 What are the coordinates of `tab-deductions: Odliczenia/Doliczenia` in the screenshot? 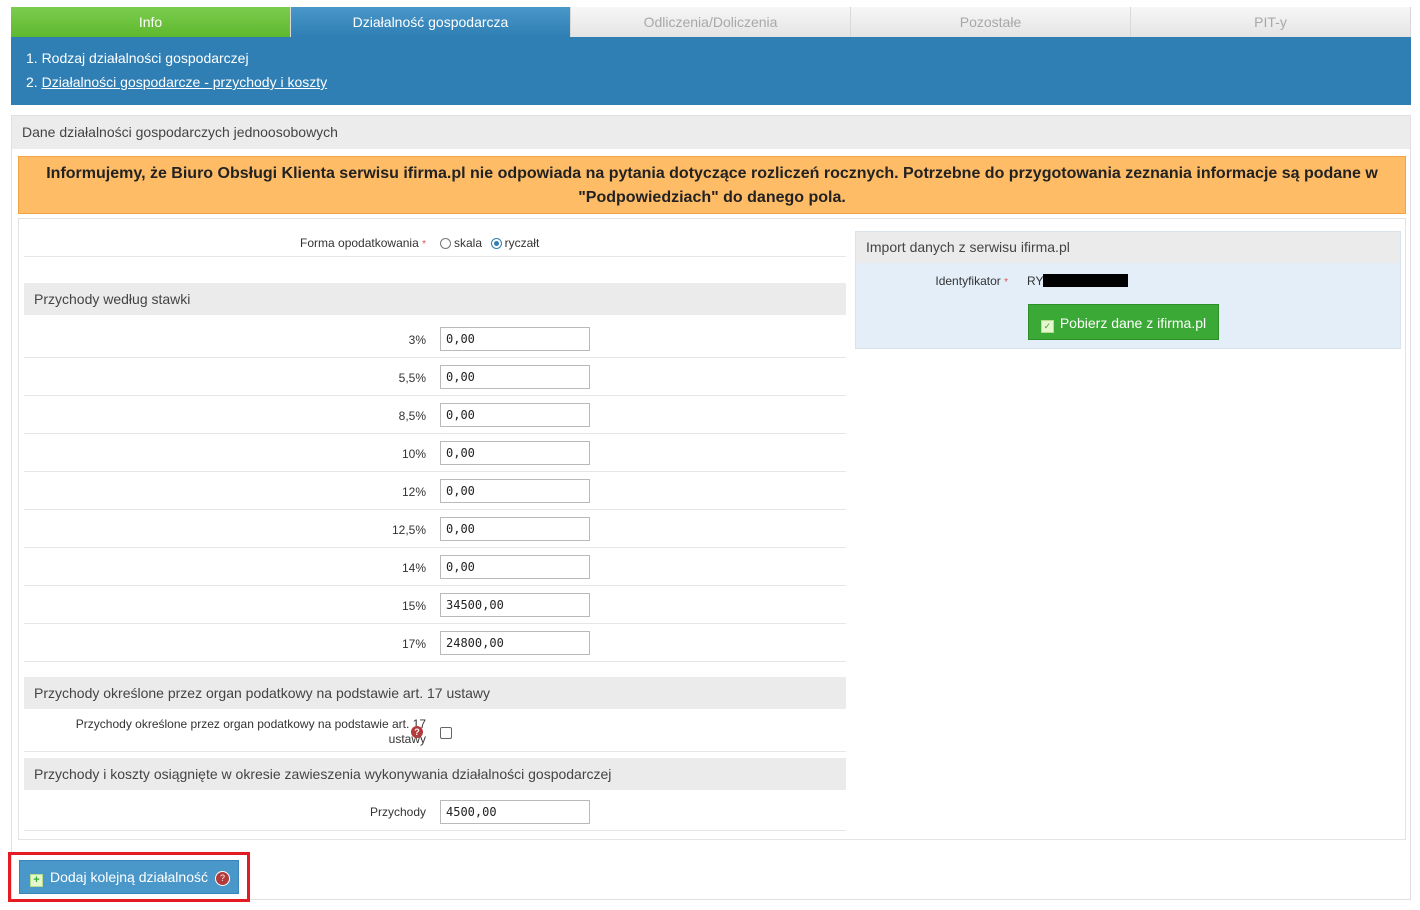 It's located at (711, 22).